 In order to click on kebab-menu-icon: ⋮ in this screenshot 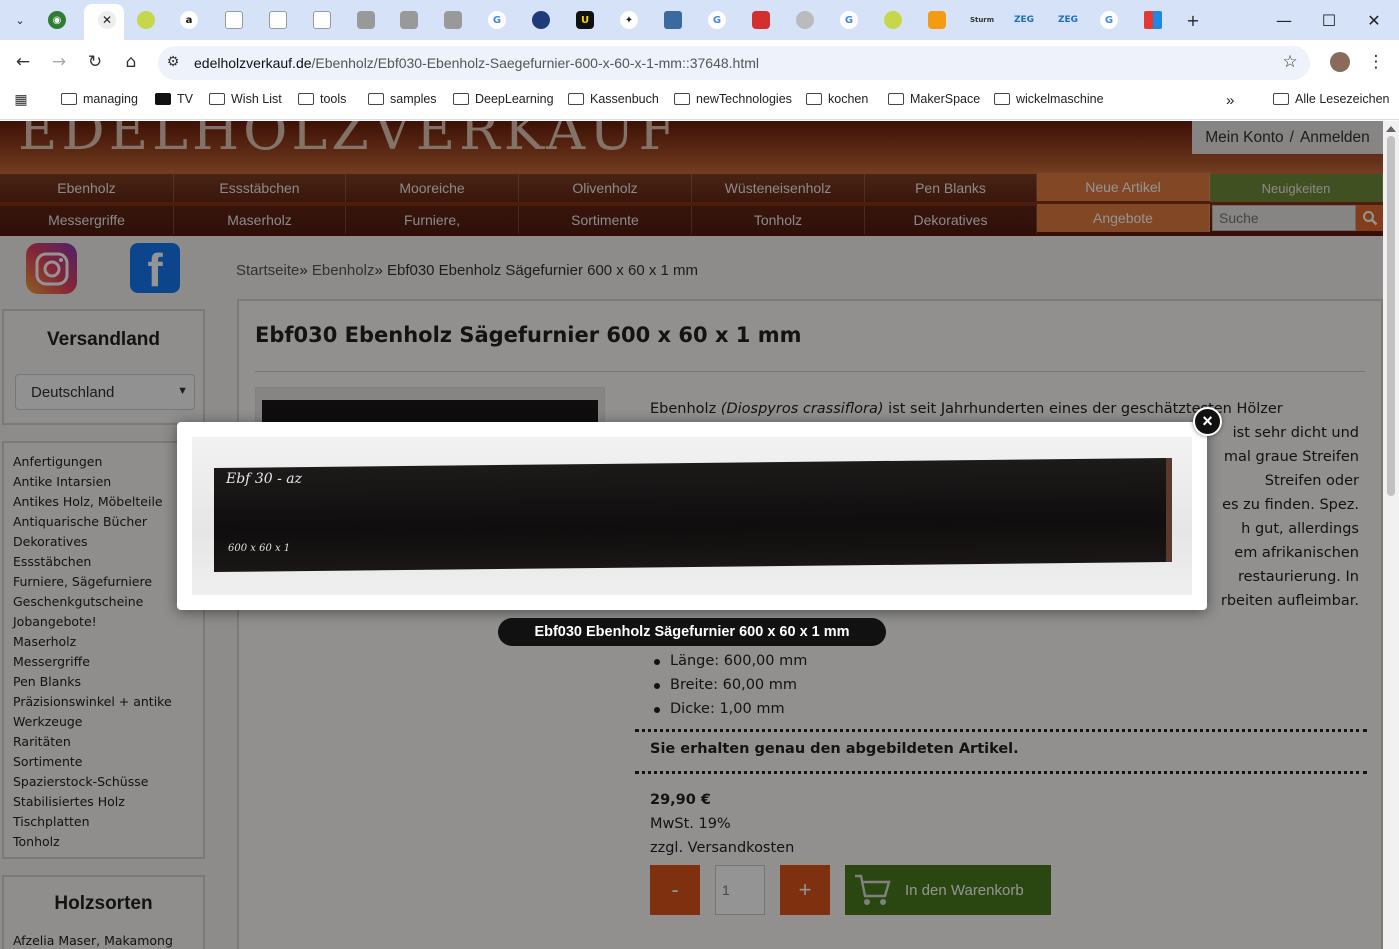, I will do `click(1376, 62)`.